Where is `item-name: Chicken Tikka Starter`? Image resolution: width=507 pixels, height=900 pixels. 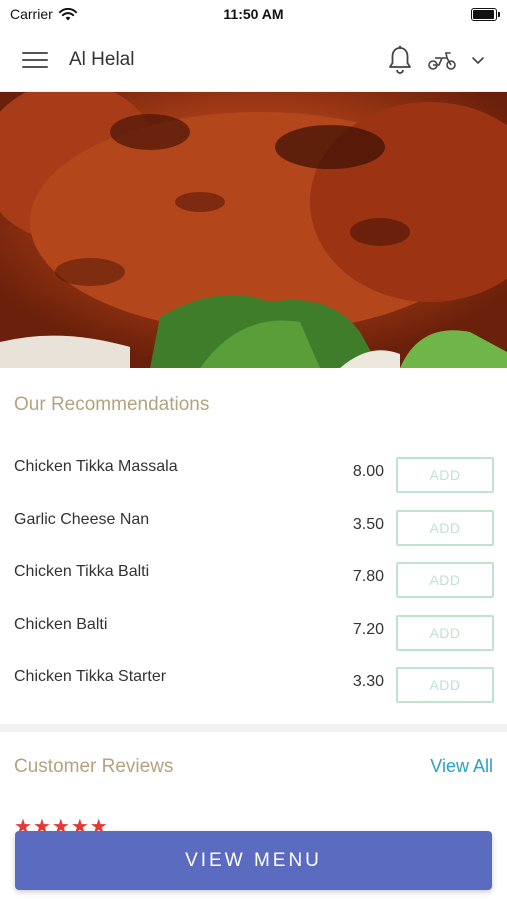
item-name: Chicken Tikka Starter is located at coordinates (90, 676).